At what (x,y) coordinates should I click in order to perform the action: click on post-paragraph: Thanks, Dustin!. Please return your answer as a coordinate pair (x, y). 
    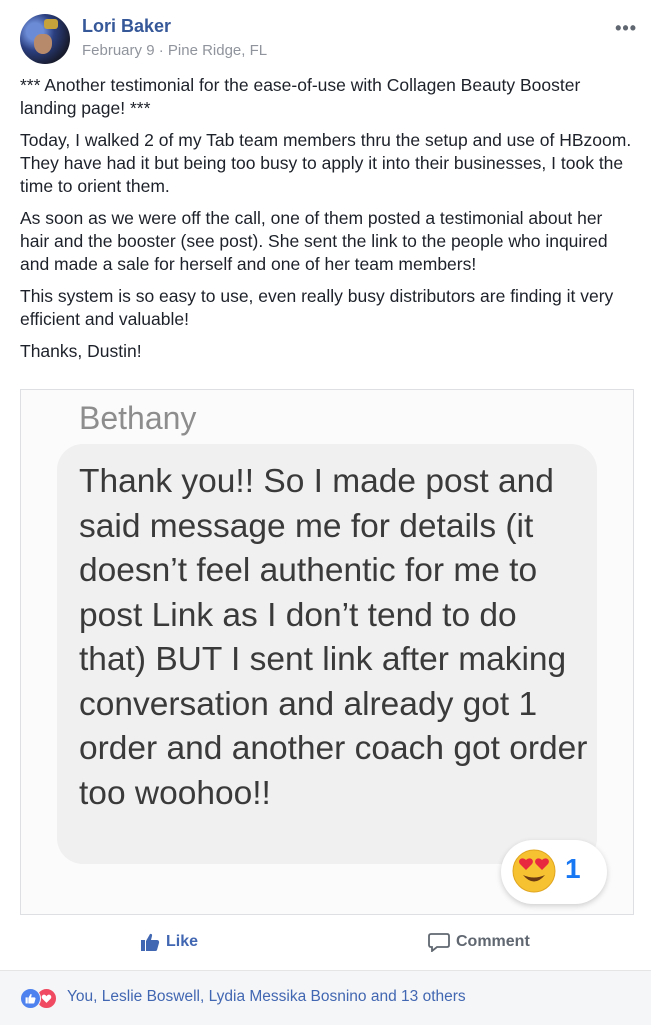
    Looking at the image, I should click on (81, 351).